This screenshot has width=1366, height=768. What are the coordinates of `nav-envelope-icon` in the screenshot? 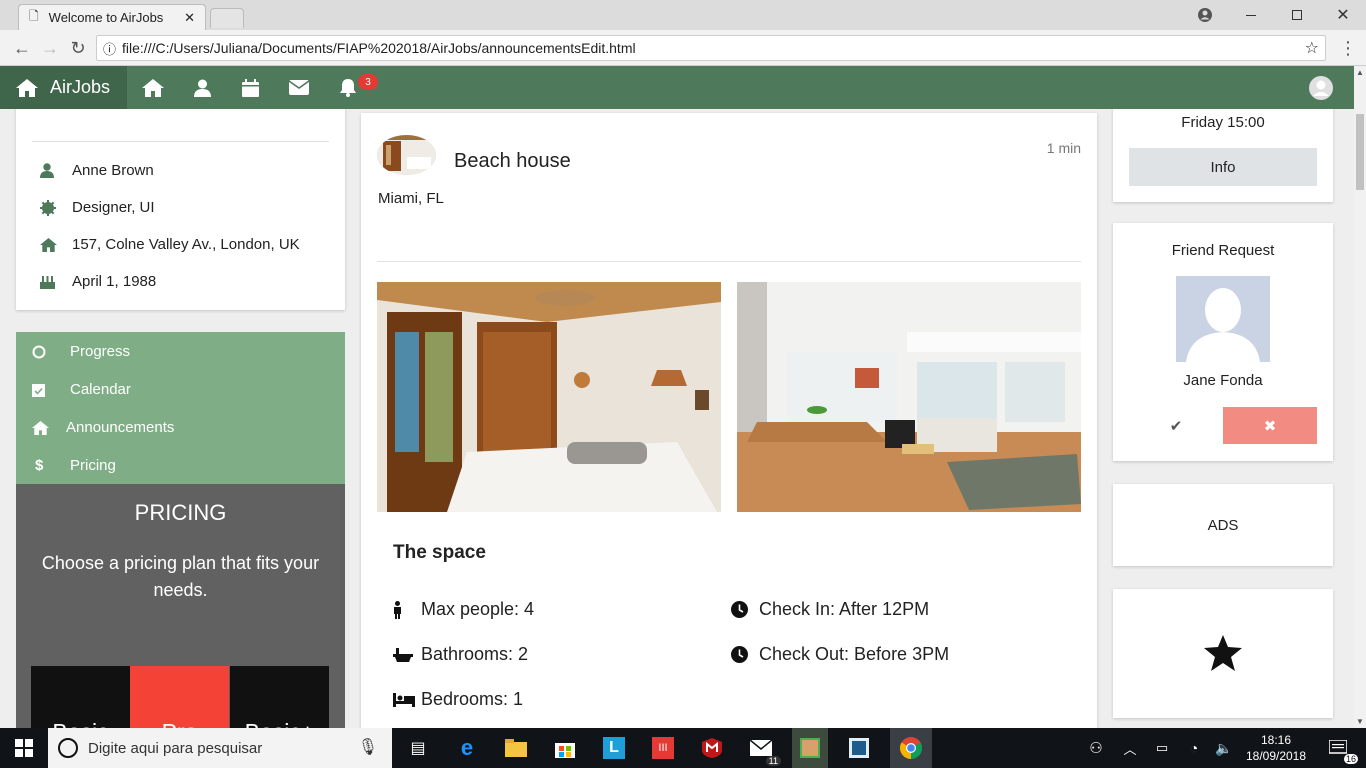 It's located at (299, 87).